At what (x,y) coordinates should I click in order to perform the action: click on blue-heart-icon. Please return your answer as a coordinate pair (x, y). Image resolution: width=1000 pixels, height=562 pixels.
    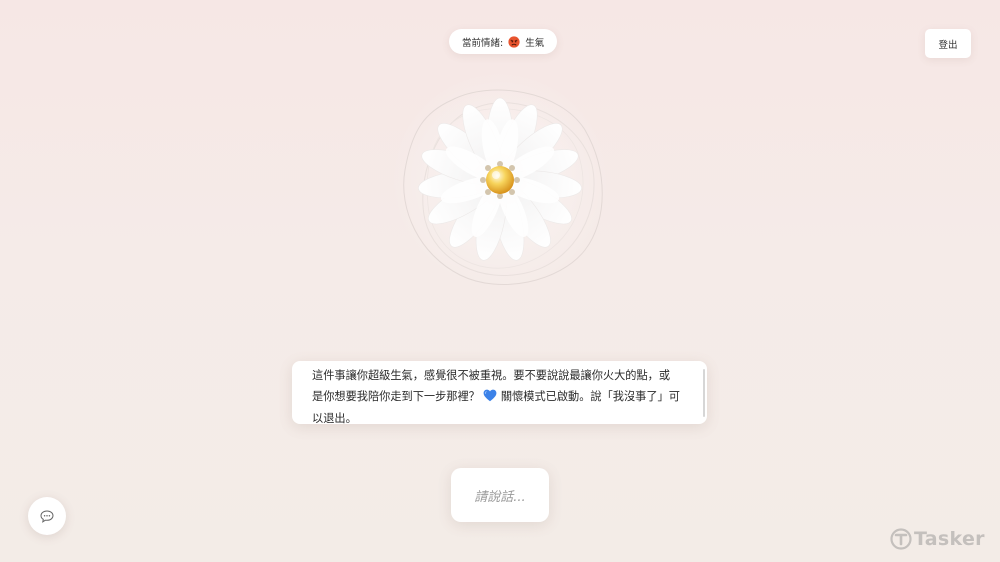
    Looking at the image, I should click on (490, 399).